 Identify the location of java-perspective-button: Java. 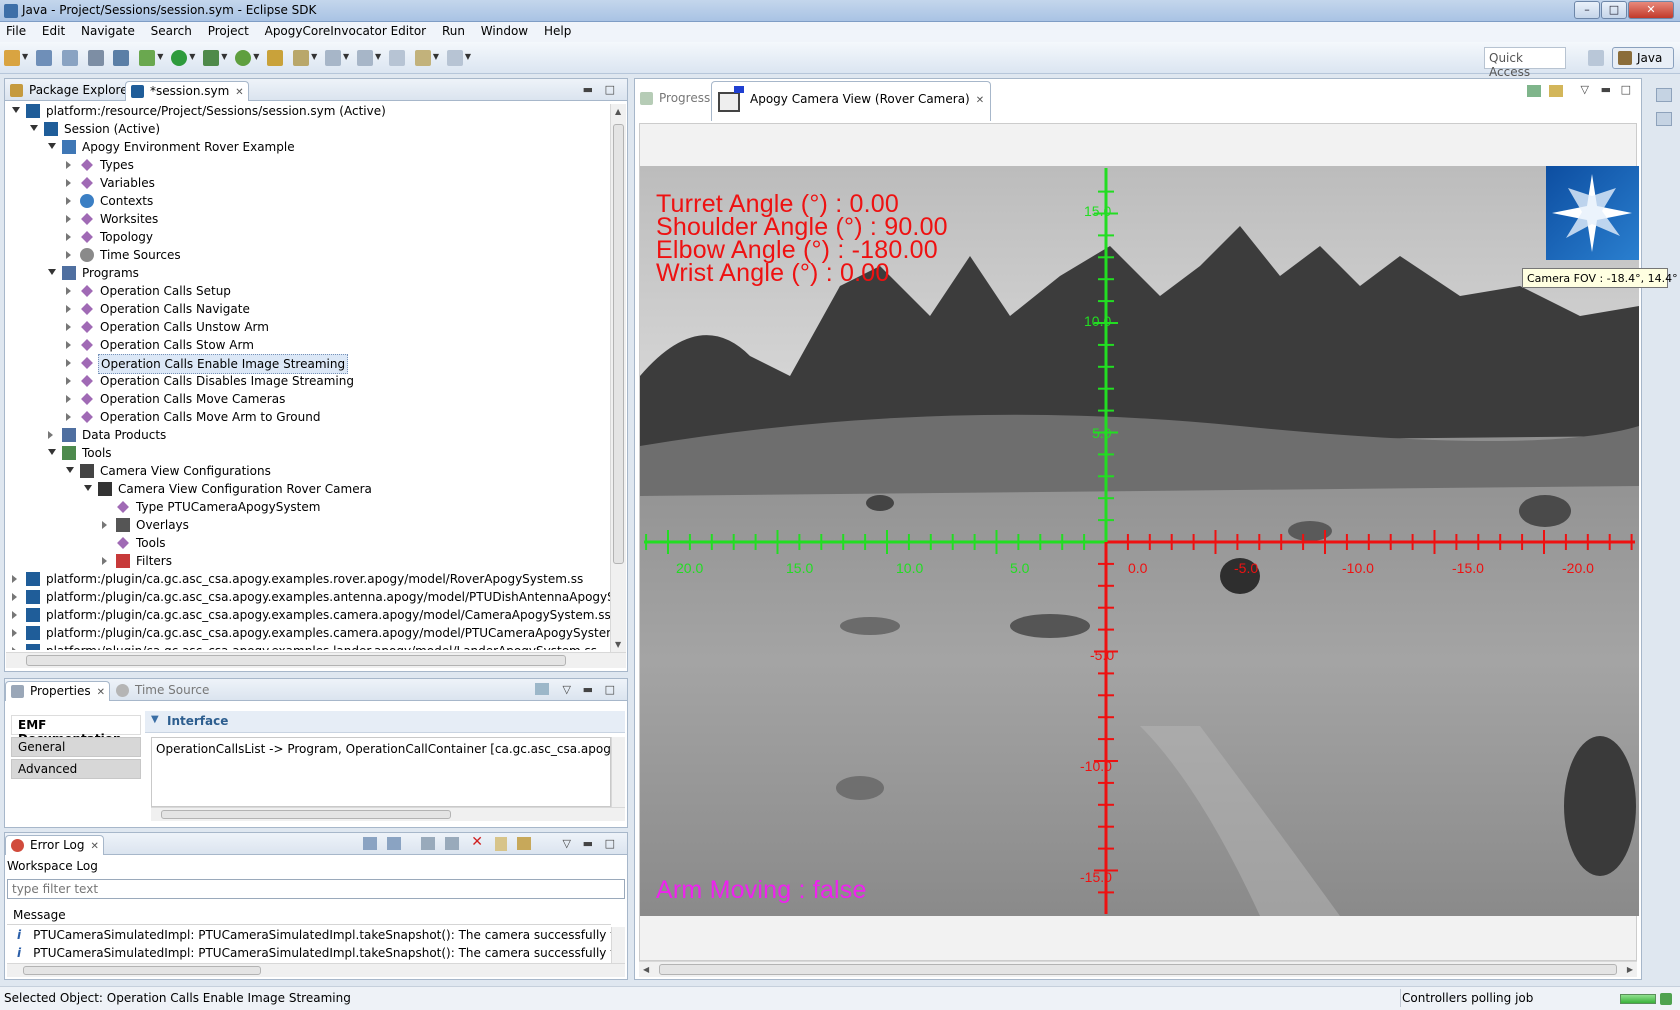
(1643, 58).